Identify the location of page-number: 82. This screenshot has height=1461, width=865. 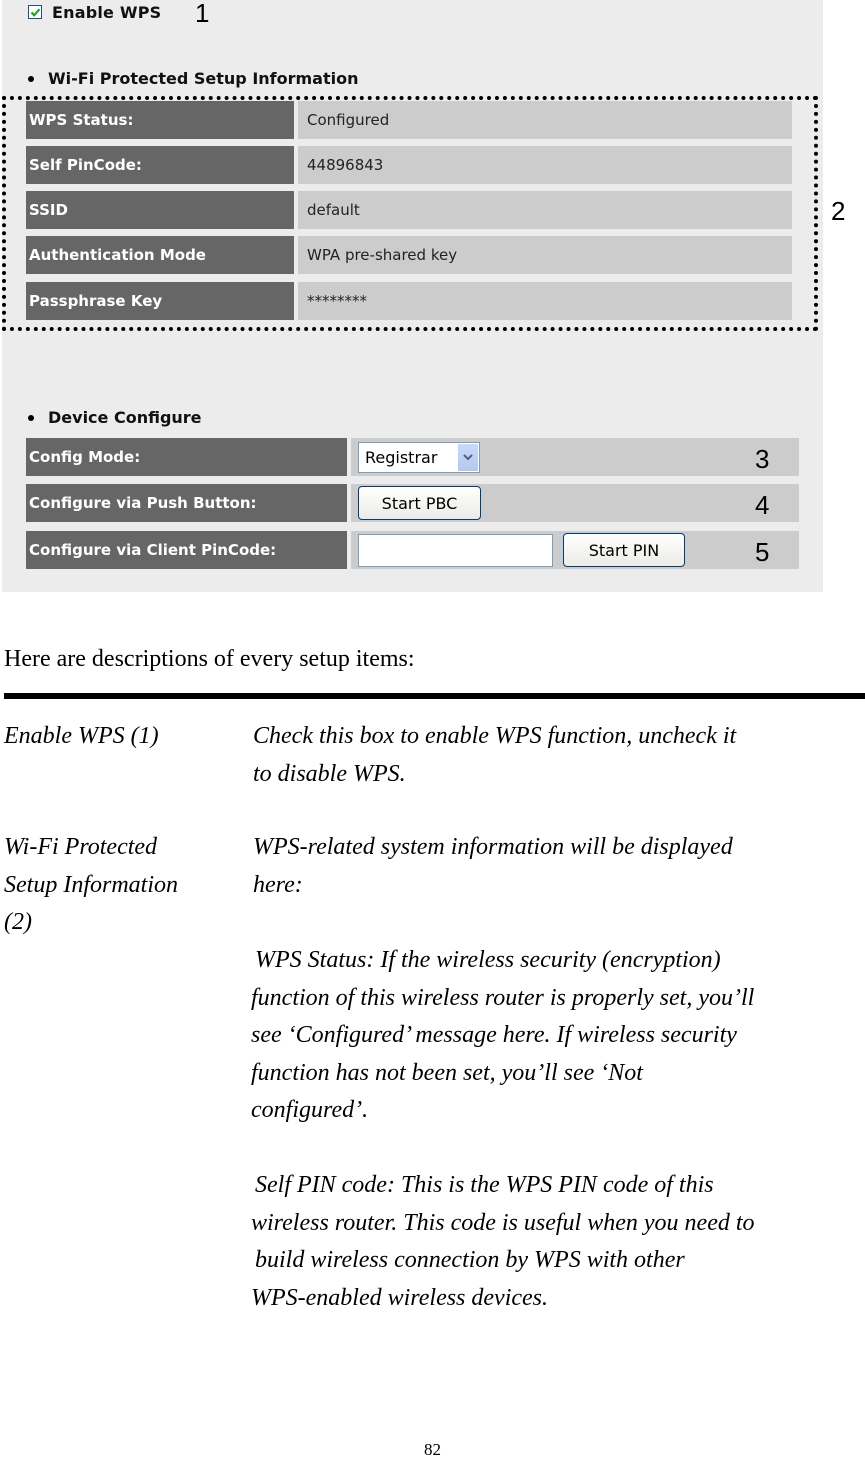
(432, 1449).